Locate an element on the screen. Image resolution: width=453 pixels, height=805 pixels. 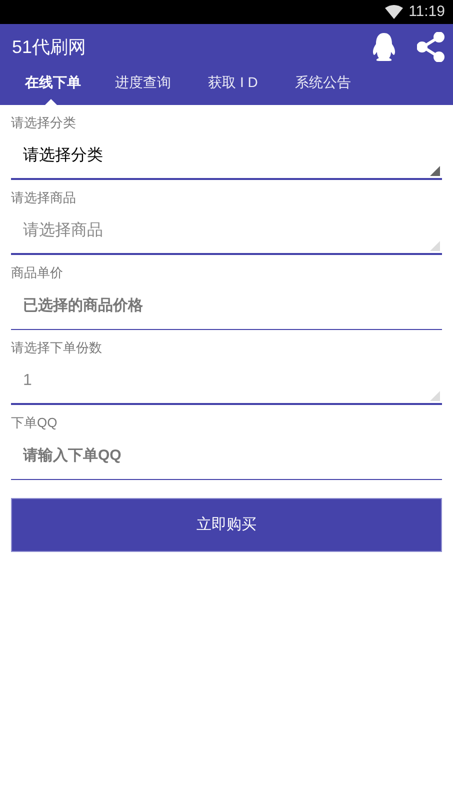
input-field: 已选择的商品价格 is located at coordinates (226, 306).